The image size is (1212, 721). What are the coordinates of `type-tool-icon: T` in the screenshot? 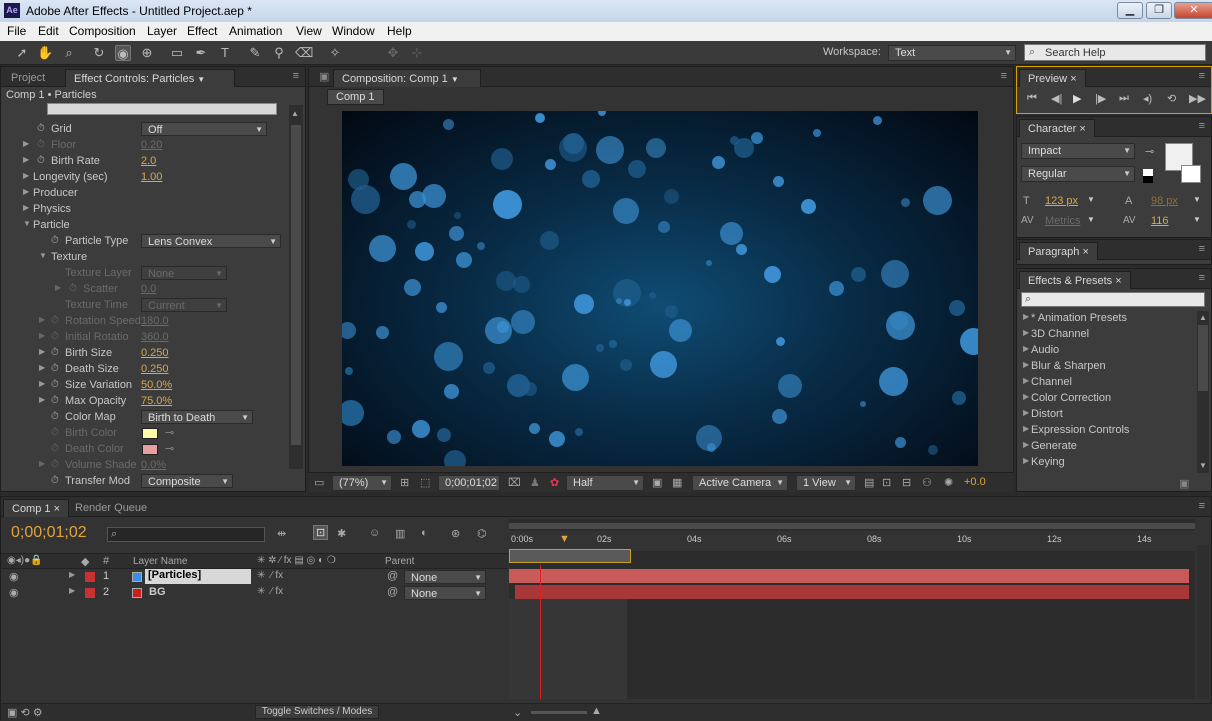 It's located at (225, 53).